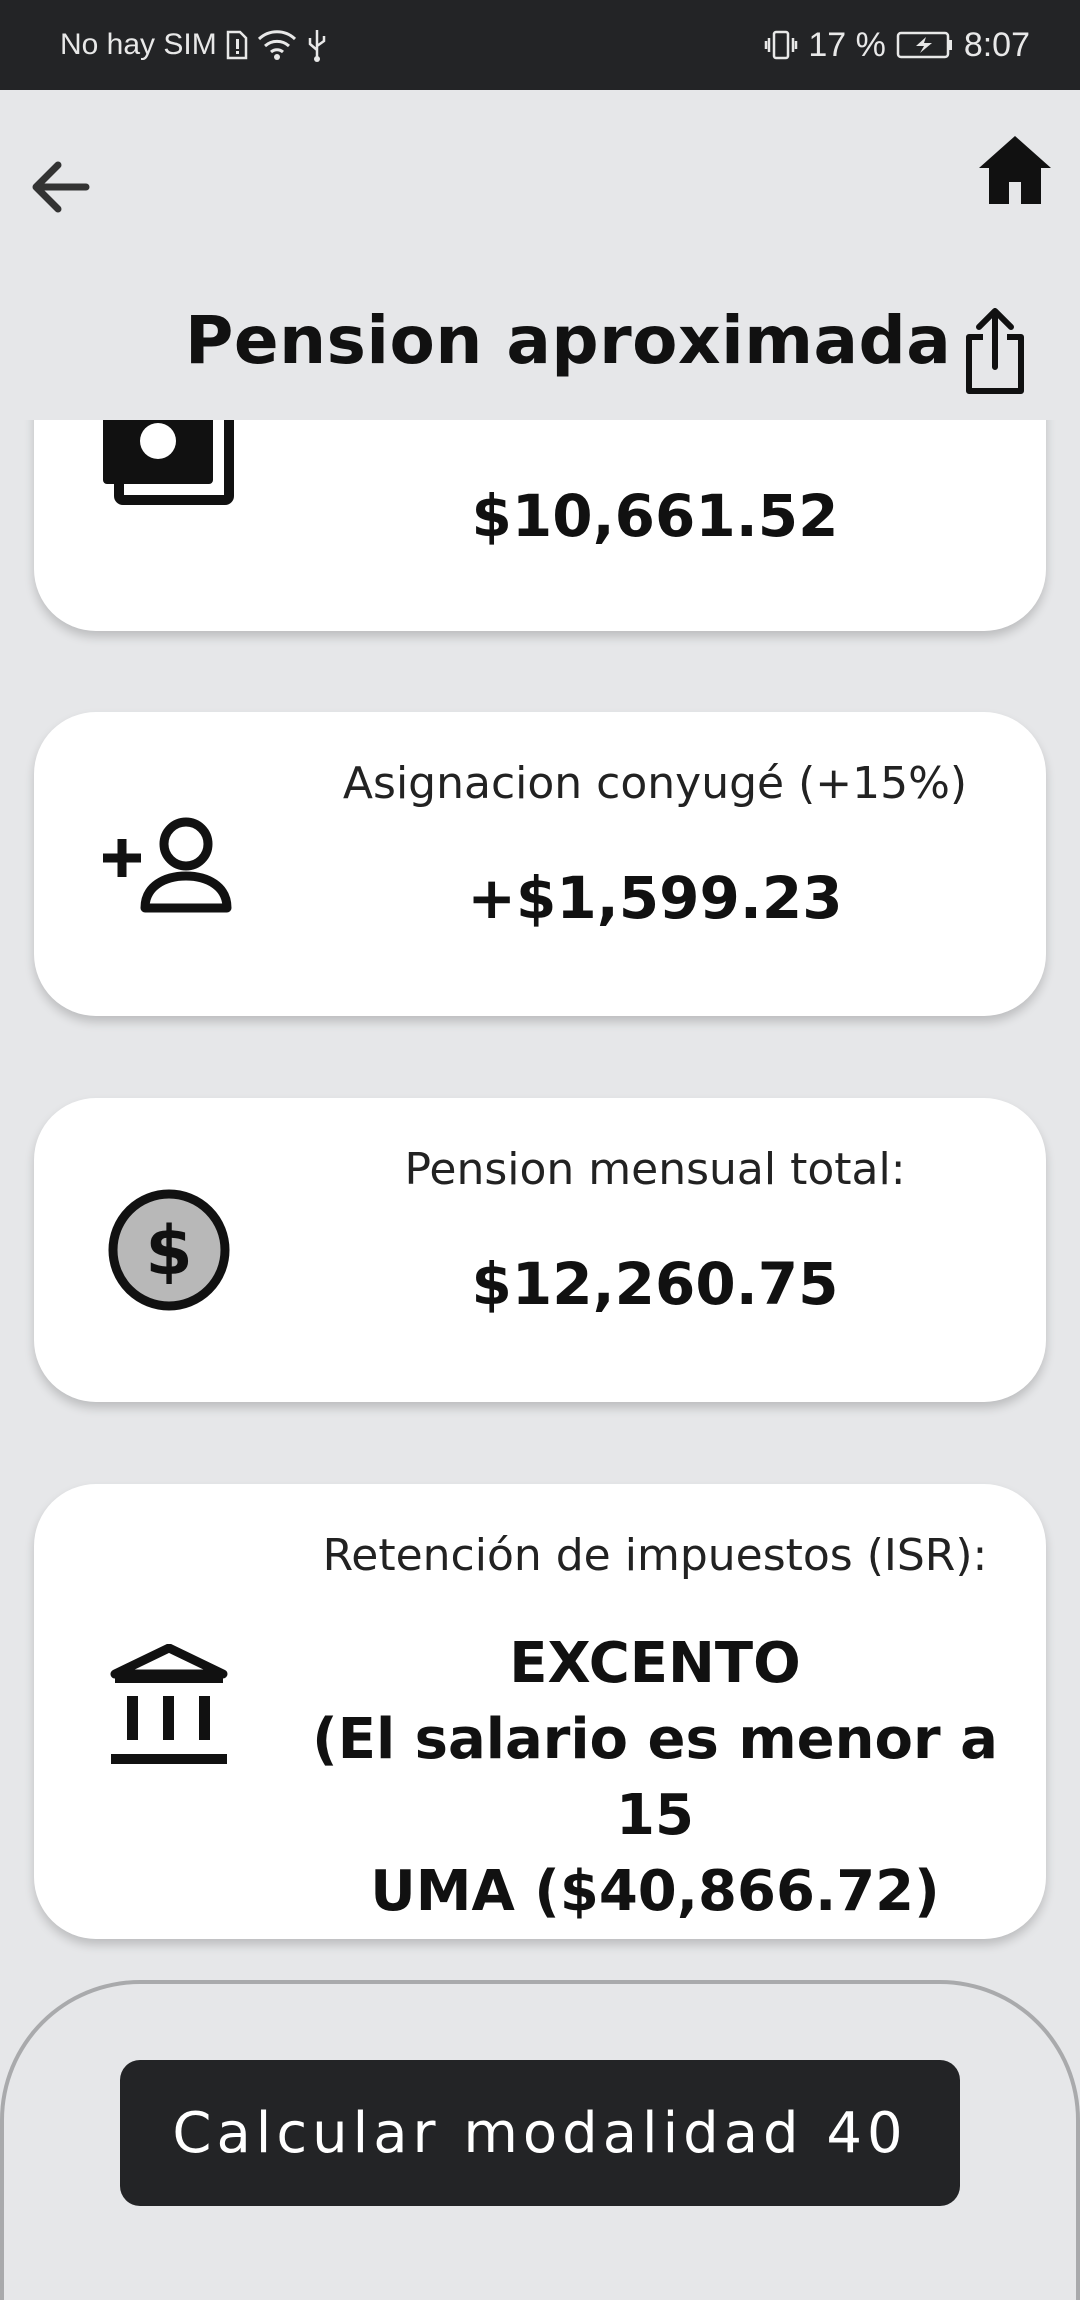 This screenshot has width=1080, height=2300. Describe the element at coordinates (847, 44) in the screenshot. I see `battery-percent: 17 %` at that location.